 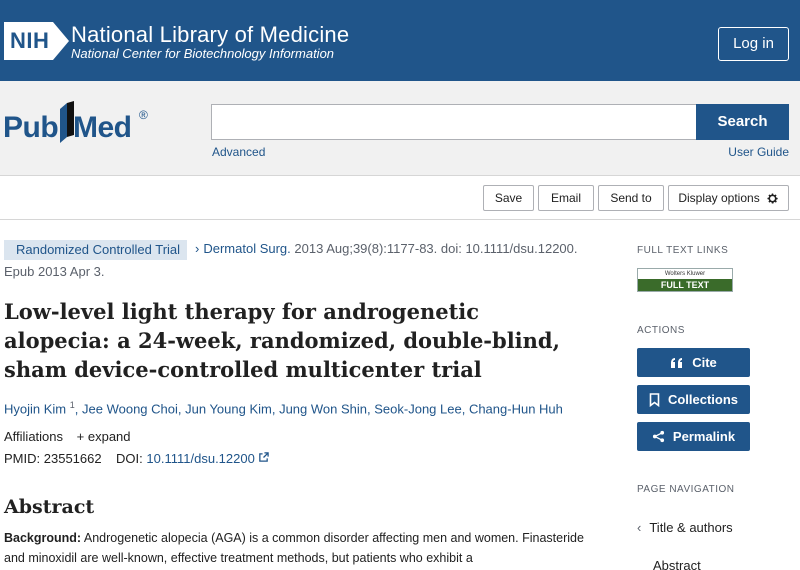 I want to click on chevron-right-icon: ›, so click(x=197, y=248).